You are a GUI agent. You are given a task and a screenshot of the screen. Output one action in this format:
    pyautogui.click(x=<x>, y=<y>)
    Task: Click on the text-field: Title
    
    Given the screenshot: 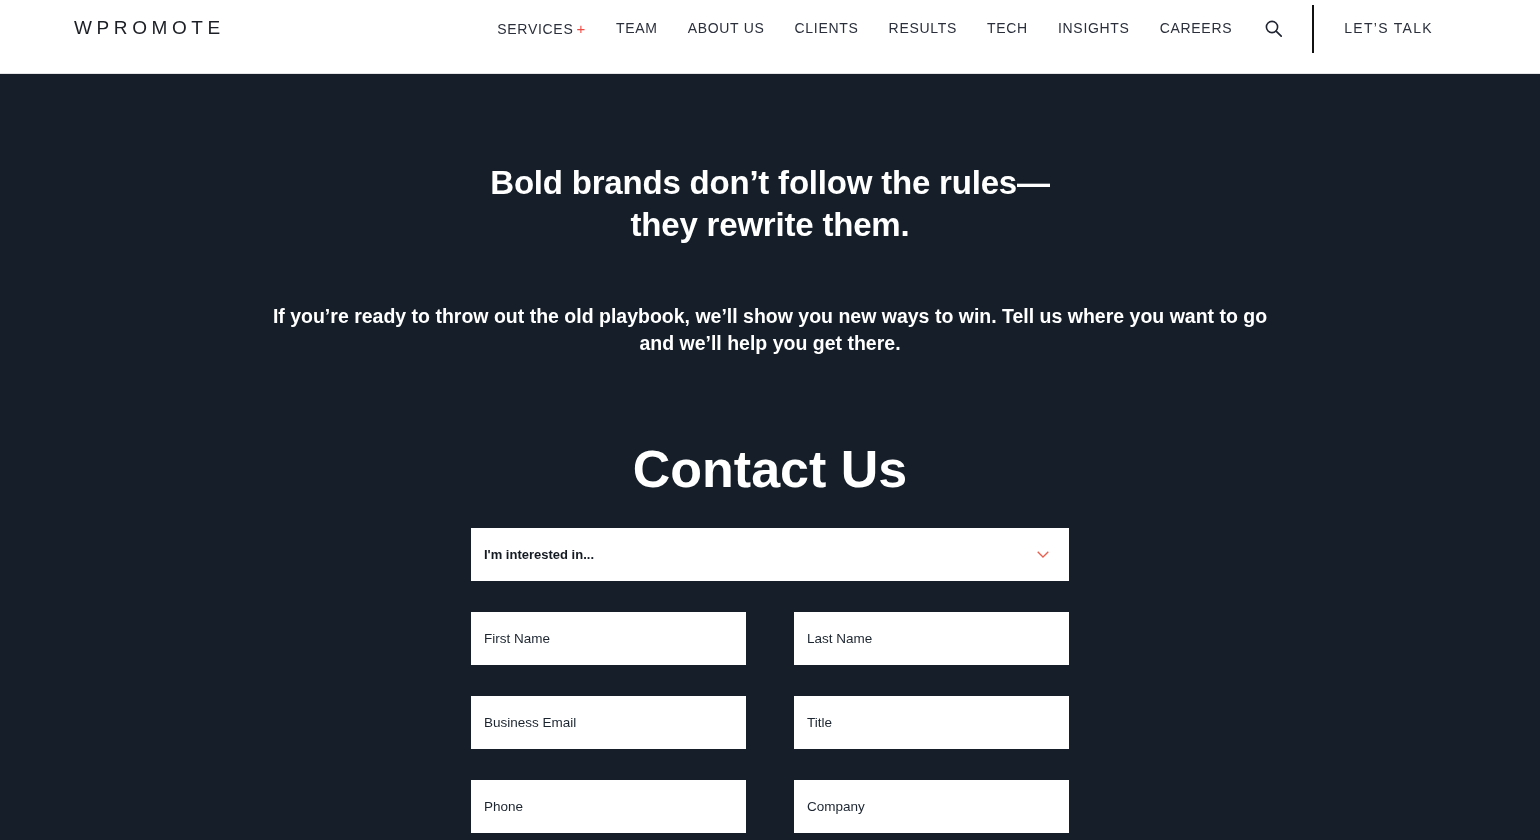 What is the action you would take?
    pyautogui.click(x=931, y=722)
    